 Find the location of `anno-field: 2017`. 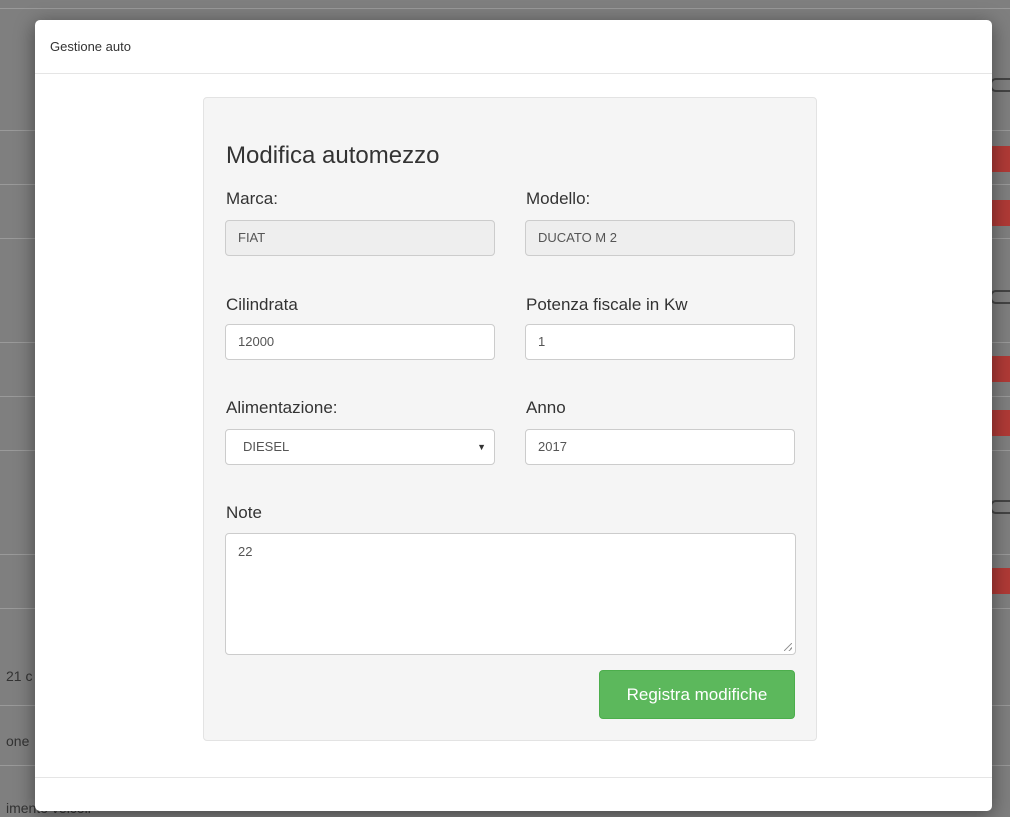

anno-field: 2017 is located at coordinates (660, 447).